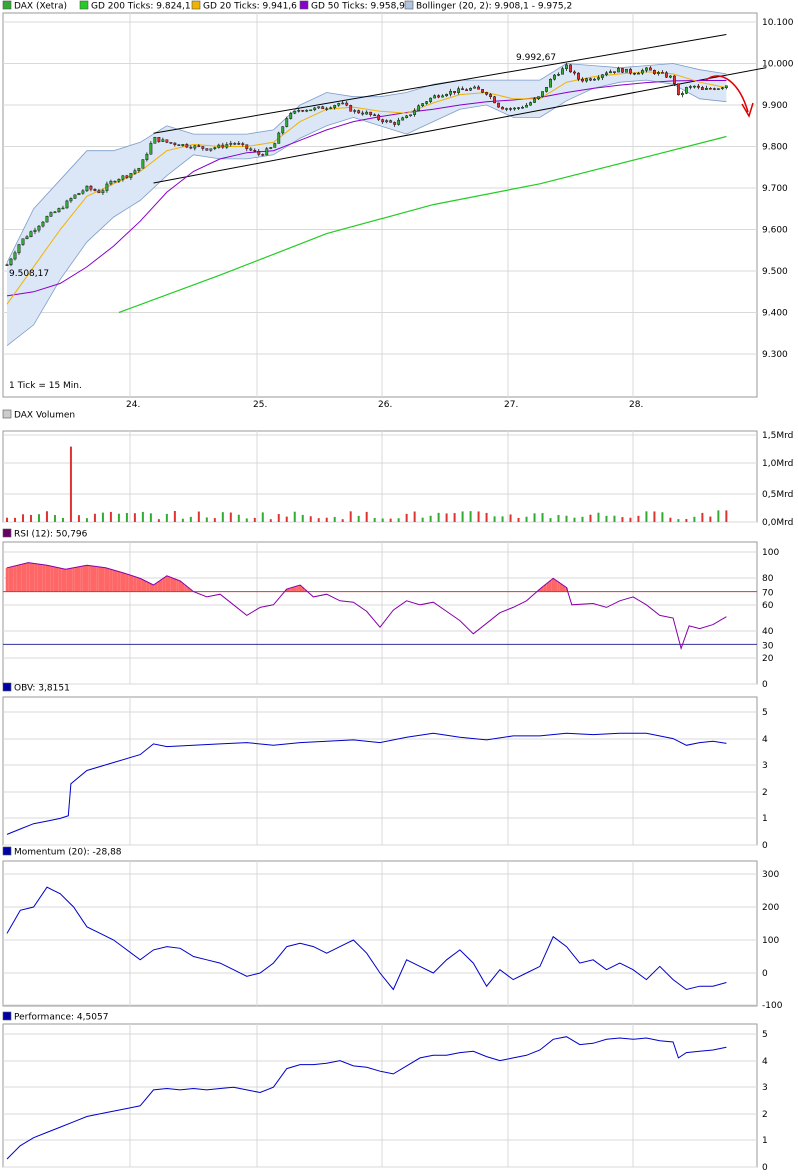 Image resolution: width=798 pixels, height=1176 pixels. What do you see at coordinates (768, 632) in the screenshot?
I see `rsi-y-tick-label: 40` at bounding box center [768, 632].